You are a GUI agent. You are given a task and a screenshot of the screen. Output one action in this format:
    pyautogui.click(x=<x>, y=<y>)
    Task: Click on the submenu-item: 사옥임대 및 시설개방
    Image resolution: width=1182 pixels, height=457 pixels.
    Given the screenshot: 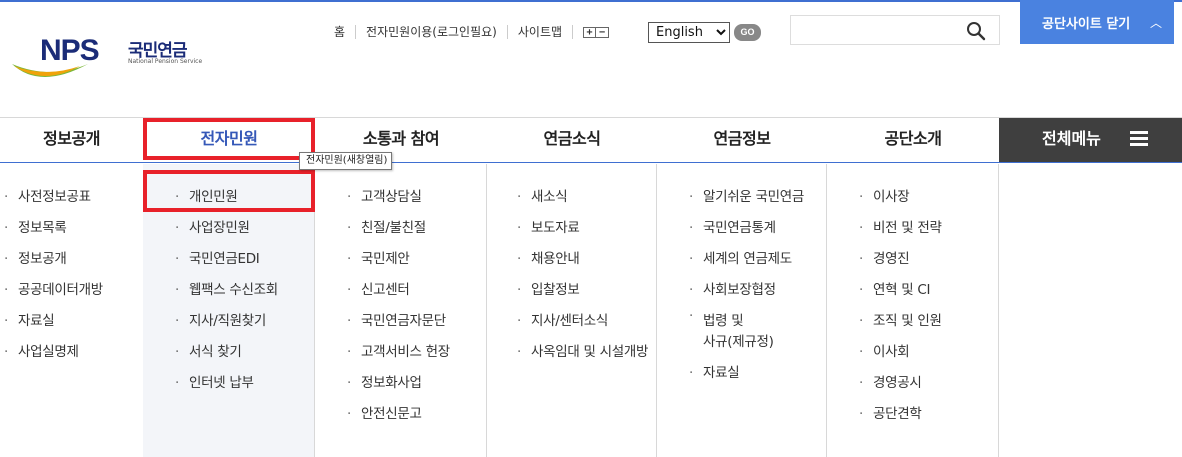 What is the action you would take?
    pyautogui.click(x=580, y=352)
    